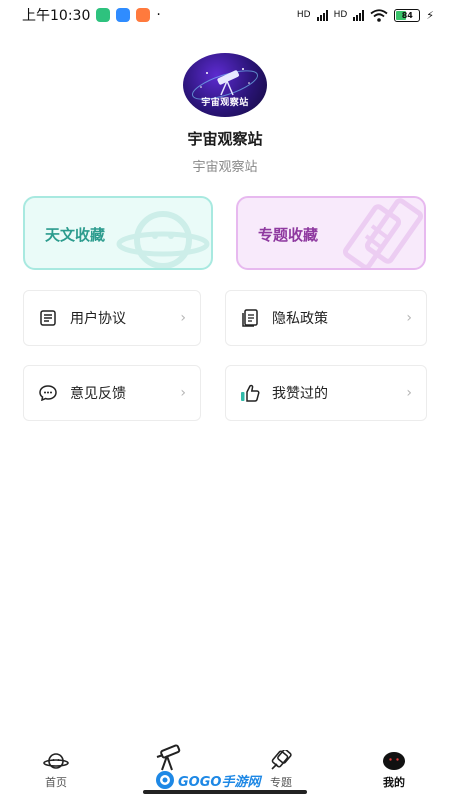 The image size is (450, 800). What do you see at coordinates (225, 167) in the screenshot?
I see `profile-subtitle: 宇宙观察站` at bounding box center [225, 167].